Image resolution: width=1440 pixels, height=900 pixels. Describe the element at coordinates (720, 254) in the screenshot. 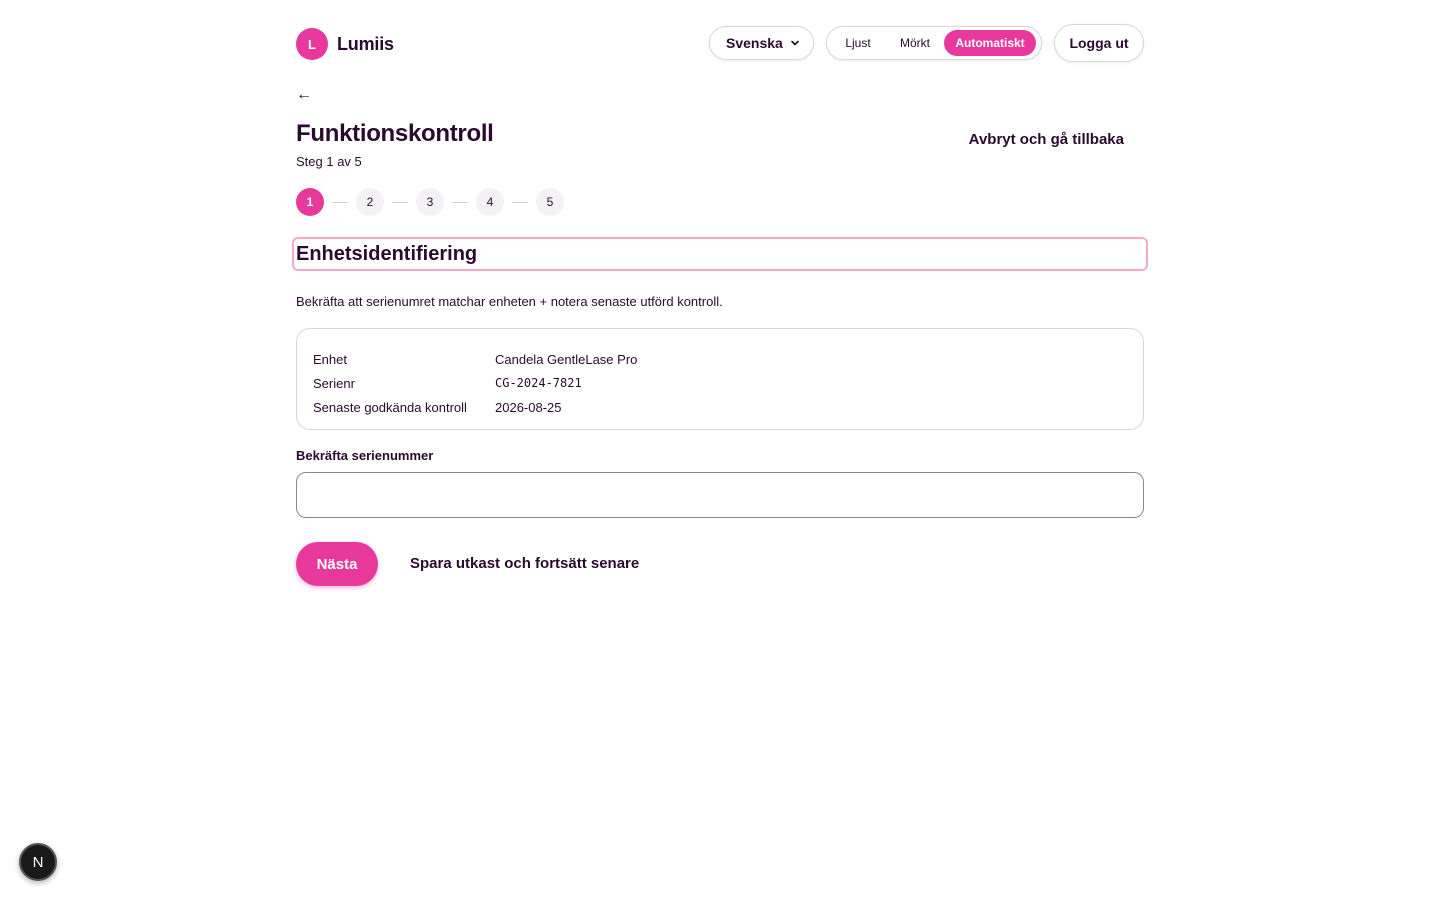

I see `section-title: Enhetsidentifiering` at that location.